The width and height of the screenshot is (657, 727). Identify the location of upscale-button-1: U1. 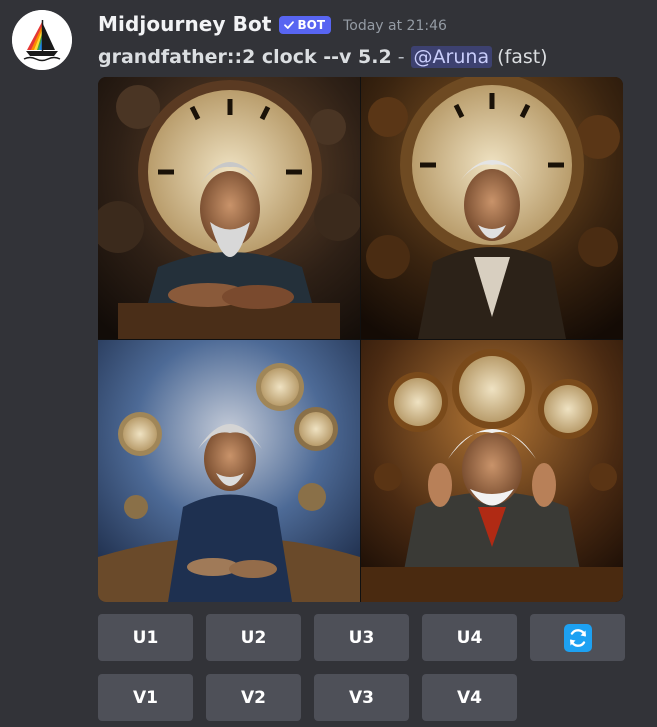
(145, 637).